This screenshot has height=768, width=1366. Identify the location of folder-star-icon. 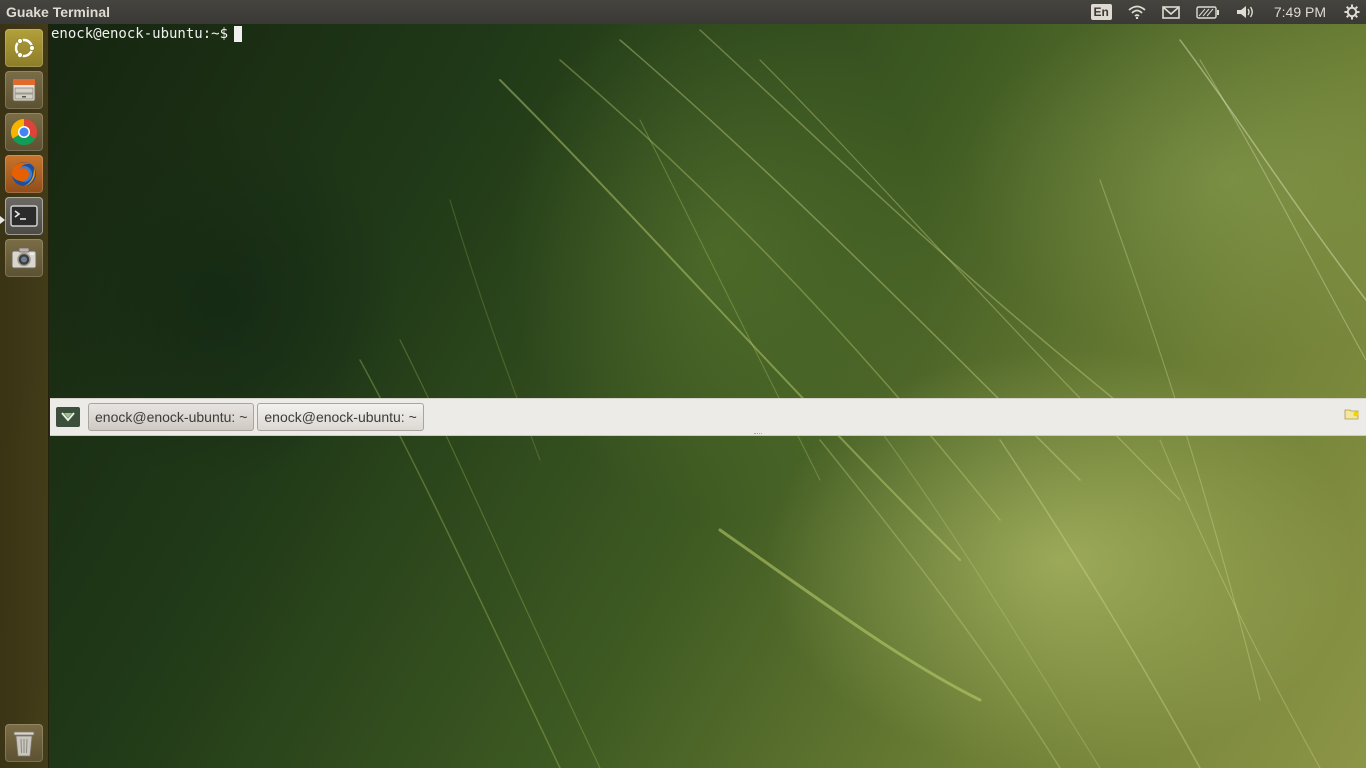
(1351, 414).